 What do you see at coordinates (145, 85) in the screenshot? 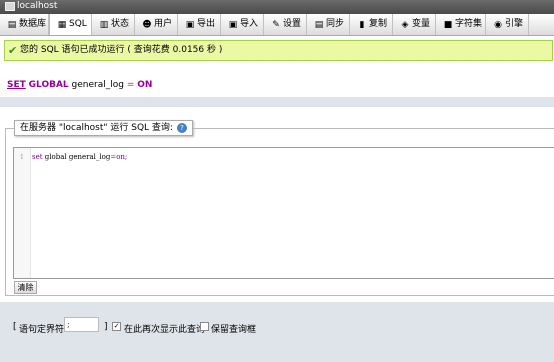
I see `sql-value: ON` at bounding box center [145, 85].